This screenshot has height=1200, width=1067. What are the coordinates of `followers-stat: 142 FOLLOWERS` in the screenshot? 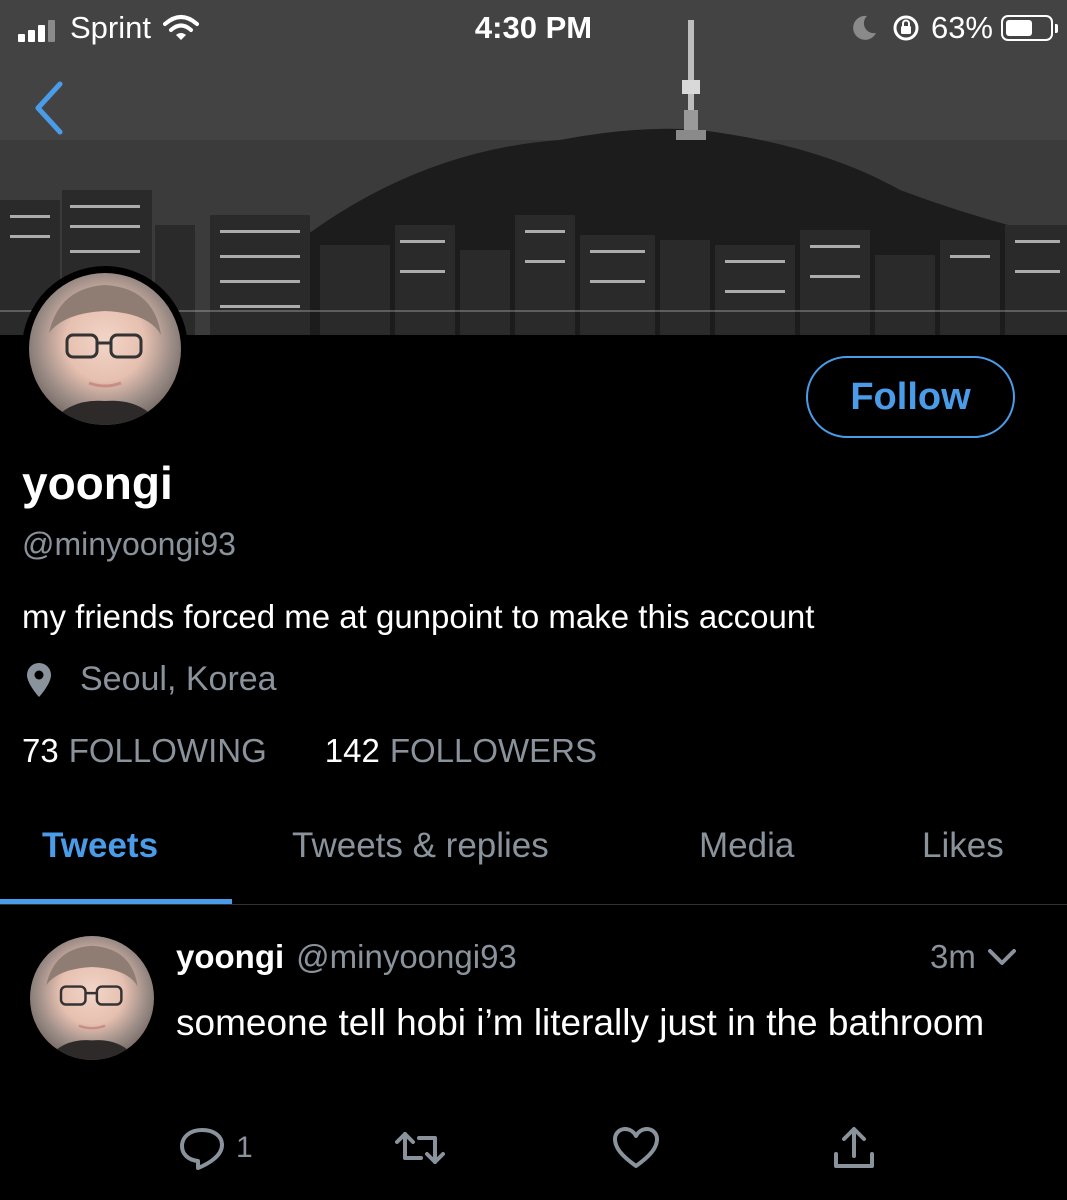 It's located at (461, 751).